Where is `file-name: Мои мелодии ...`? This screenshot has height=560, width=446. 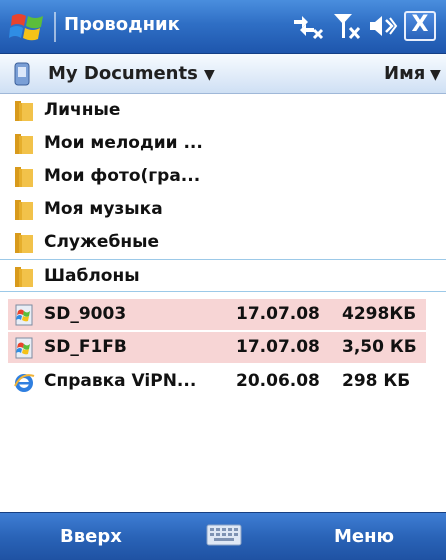 file-name: Мои мелодии ... is located at coordinates (123, 143).